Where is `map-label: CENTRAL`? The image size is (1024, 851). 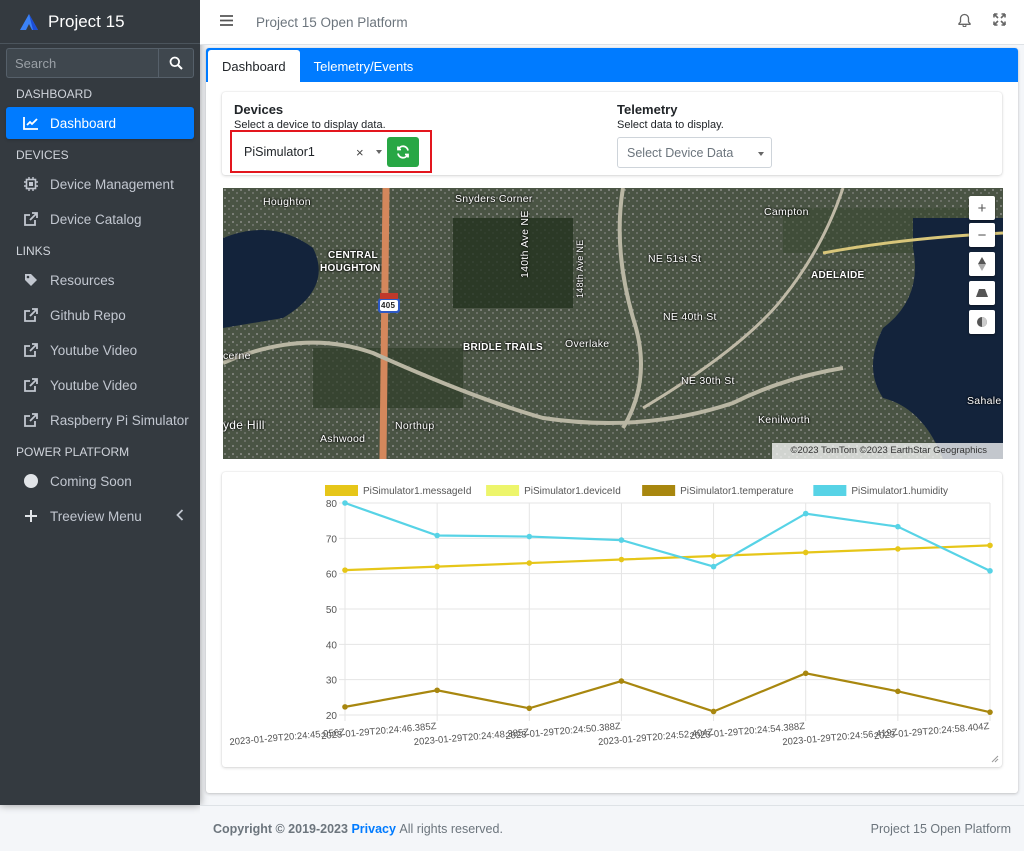
map-label: CENTRAL is located at coordinates (353, 255).